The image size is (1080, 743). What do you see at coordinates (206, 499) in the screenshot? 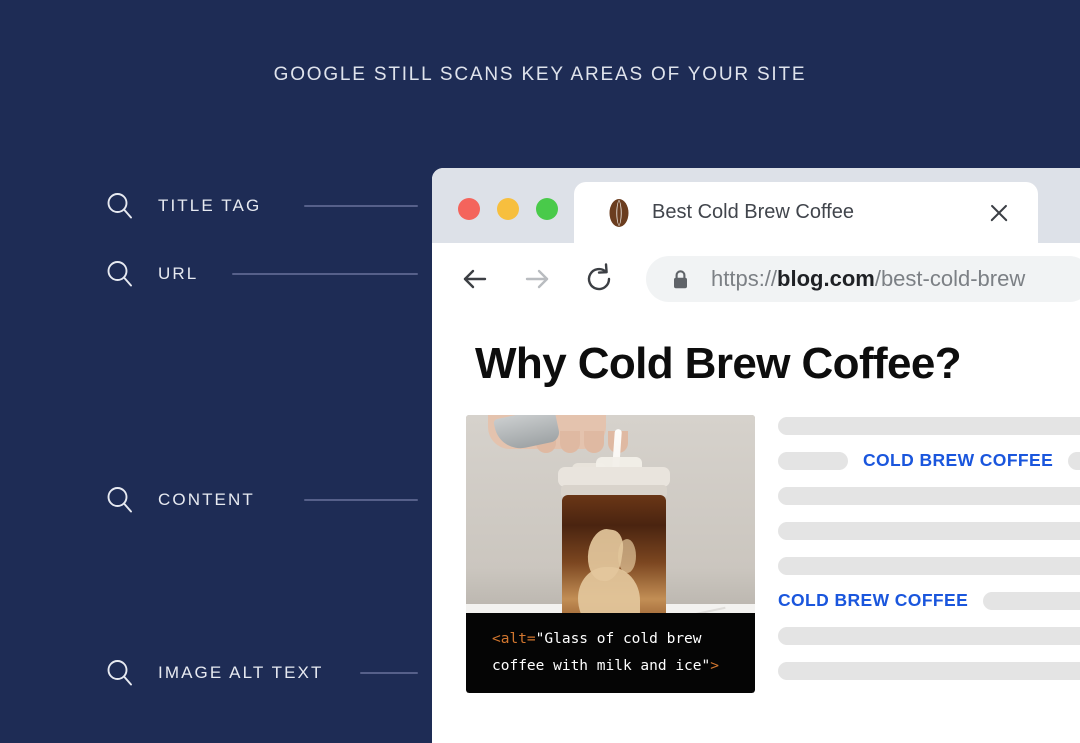
I see `checklist-item-label: CONTENT` at bounding box center [206, 499].